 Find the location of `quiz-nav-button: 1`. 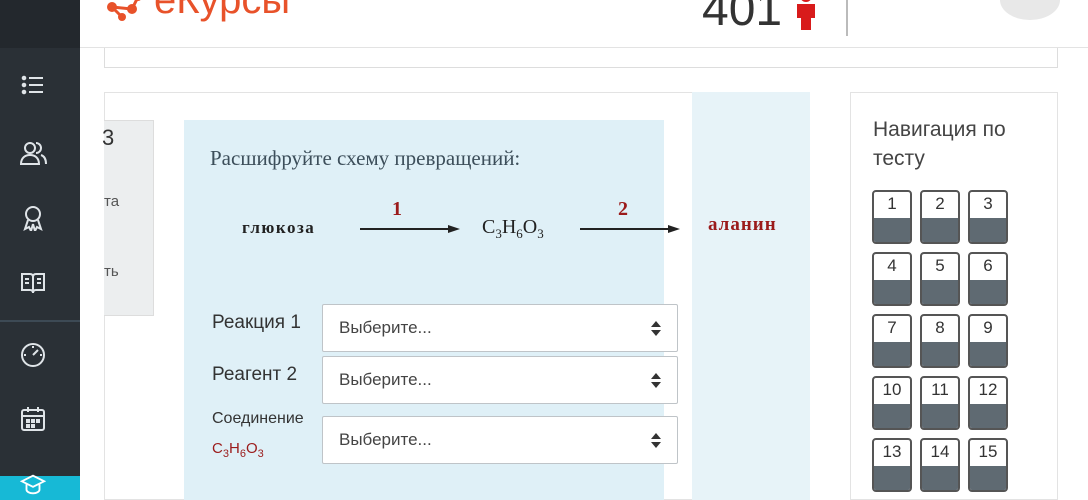

quiz-nav-button: 1 is located at coordinates (892, 217).